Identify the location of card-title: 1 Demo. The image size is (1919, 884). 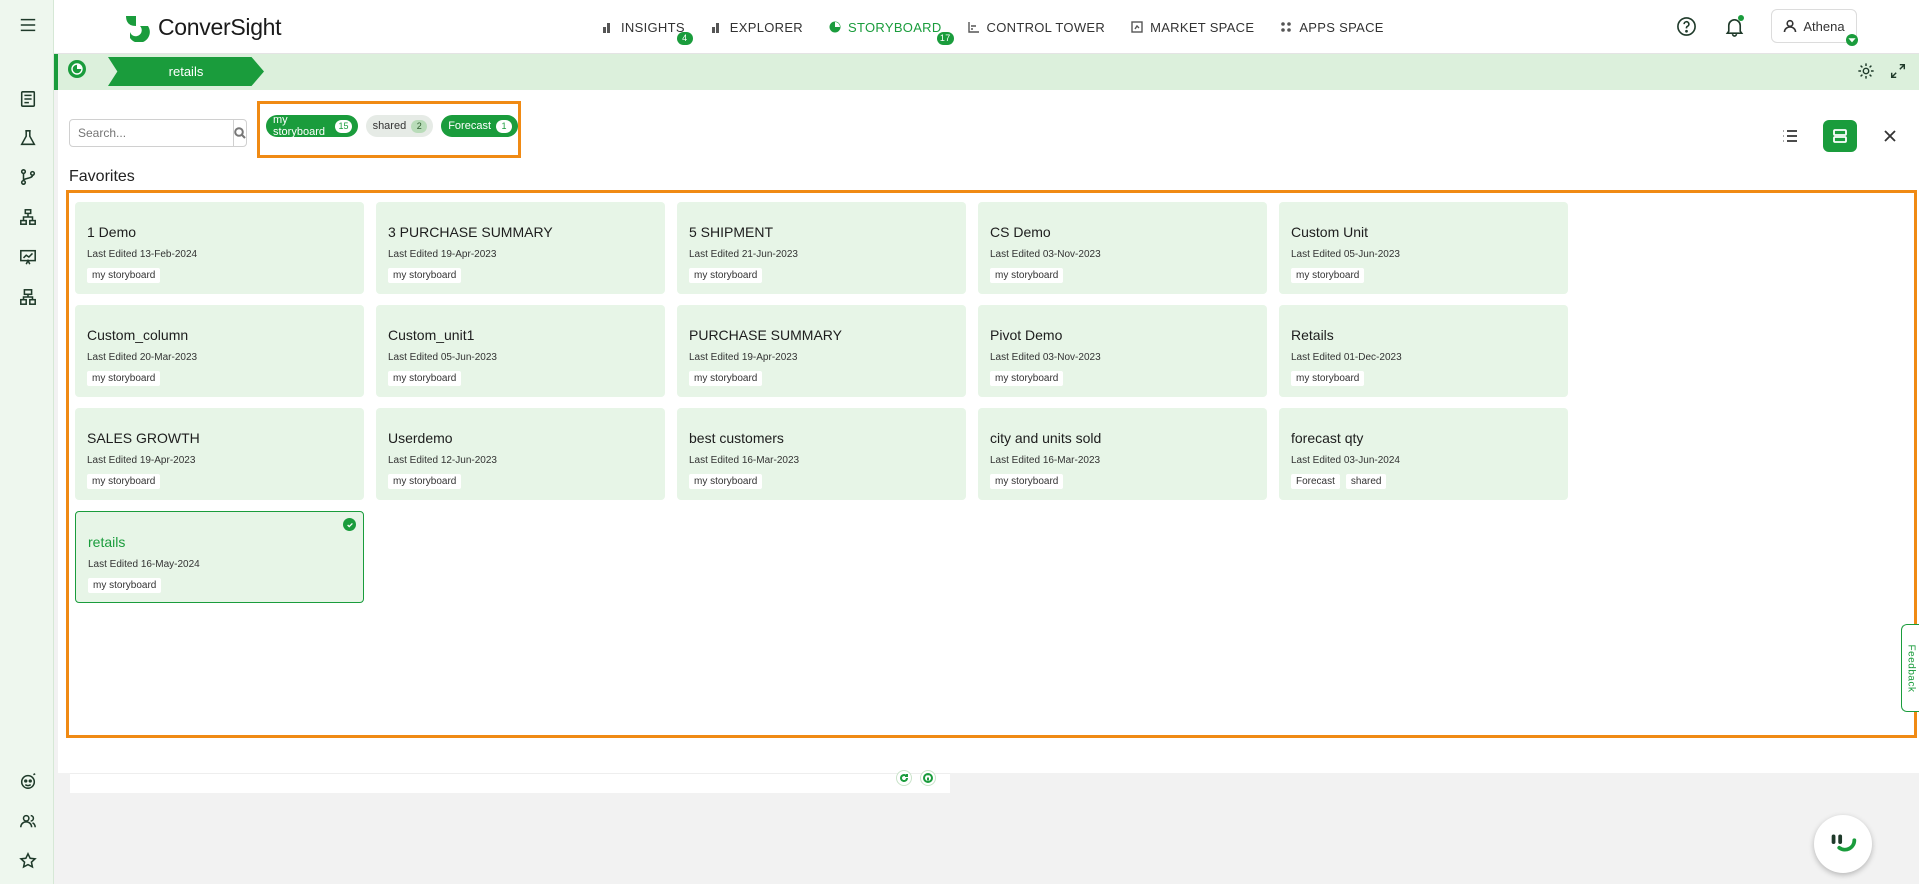
(112, 232).